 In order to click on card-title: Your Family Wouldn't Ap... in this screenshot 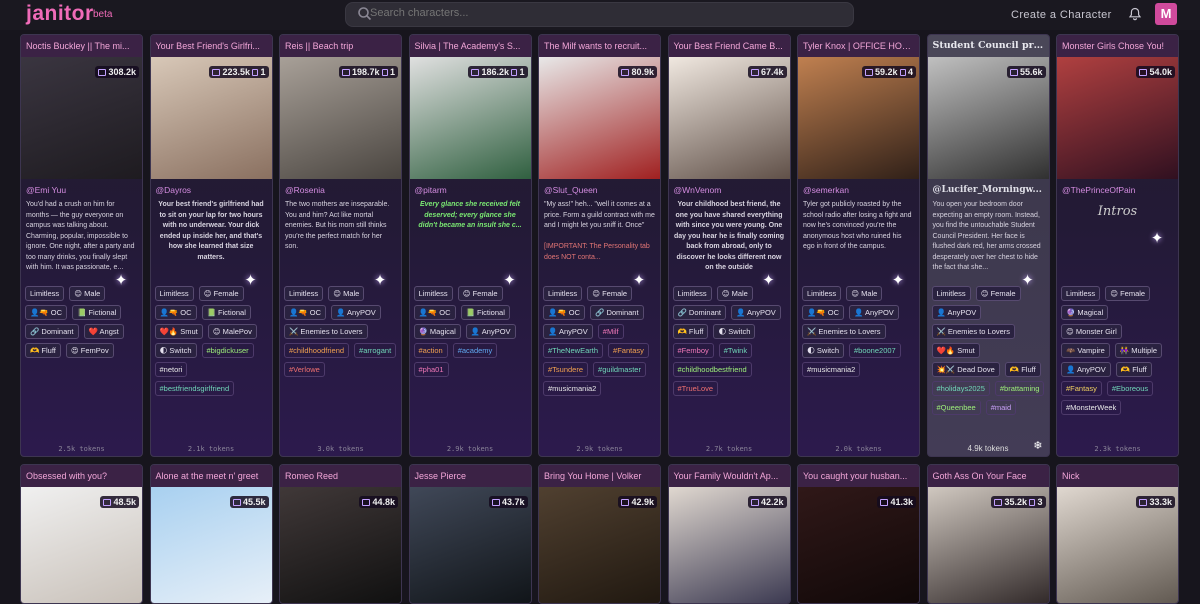, I will do `click(729, 476)`.